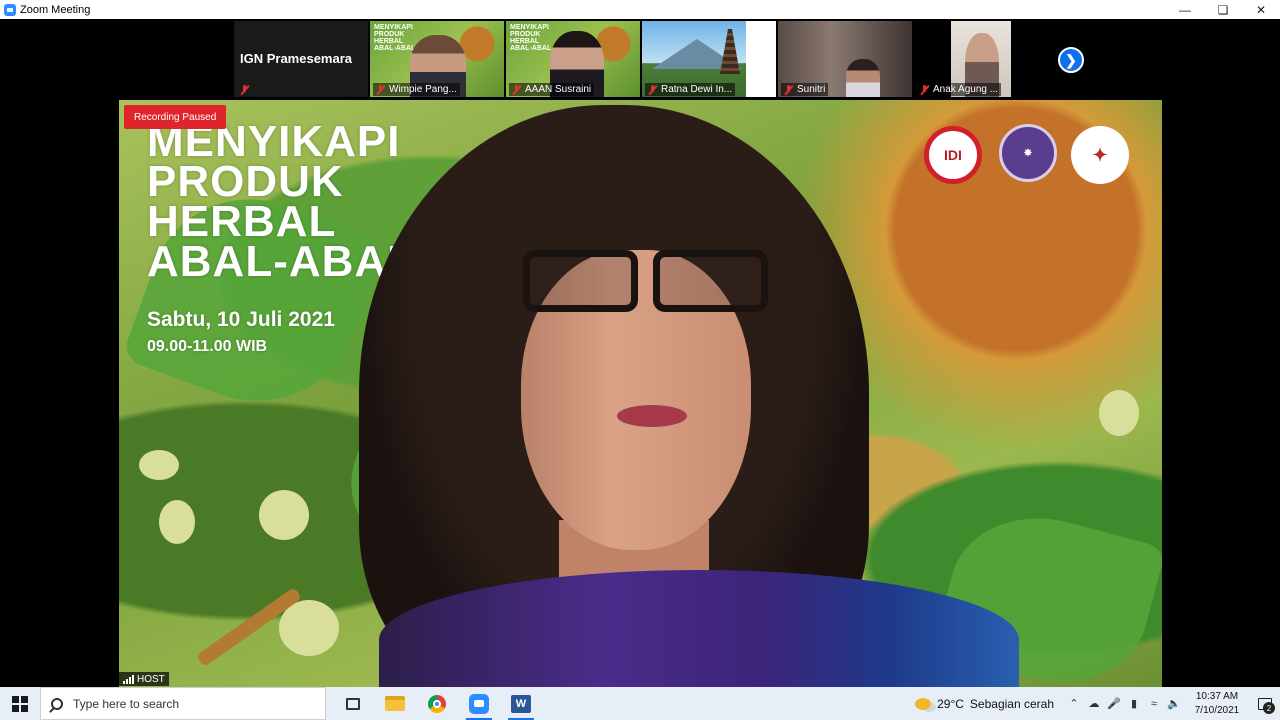 The width and height of the screenshot is (1280, 720). I want to click on idi-logo: IDI, so click(953, 155).